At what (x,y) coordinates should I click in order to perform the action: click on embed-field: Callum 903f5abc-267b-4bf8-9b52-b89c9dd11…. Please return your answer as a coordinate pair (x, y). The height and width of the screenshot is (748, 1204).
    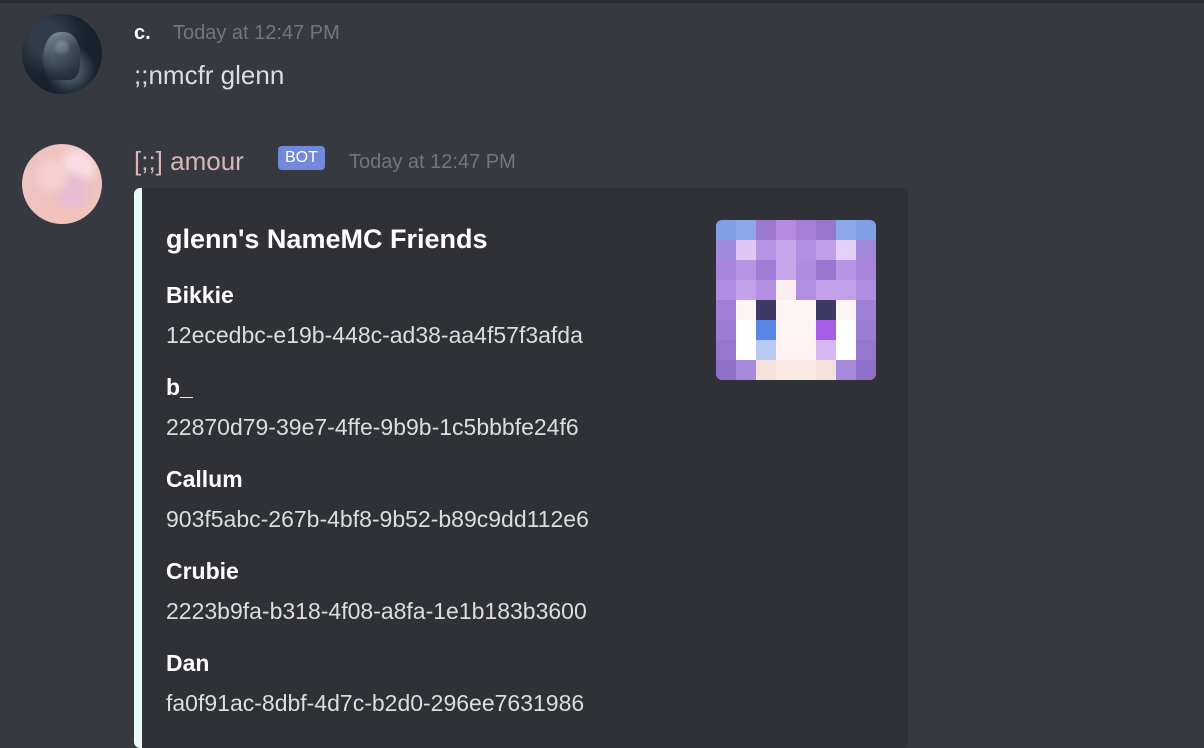
    Looking at the image, I should click on (377, 499).